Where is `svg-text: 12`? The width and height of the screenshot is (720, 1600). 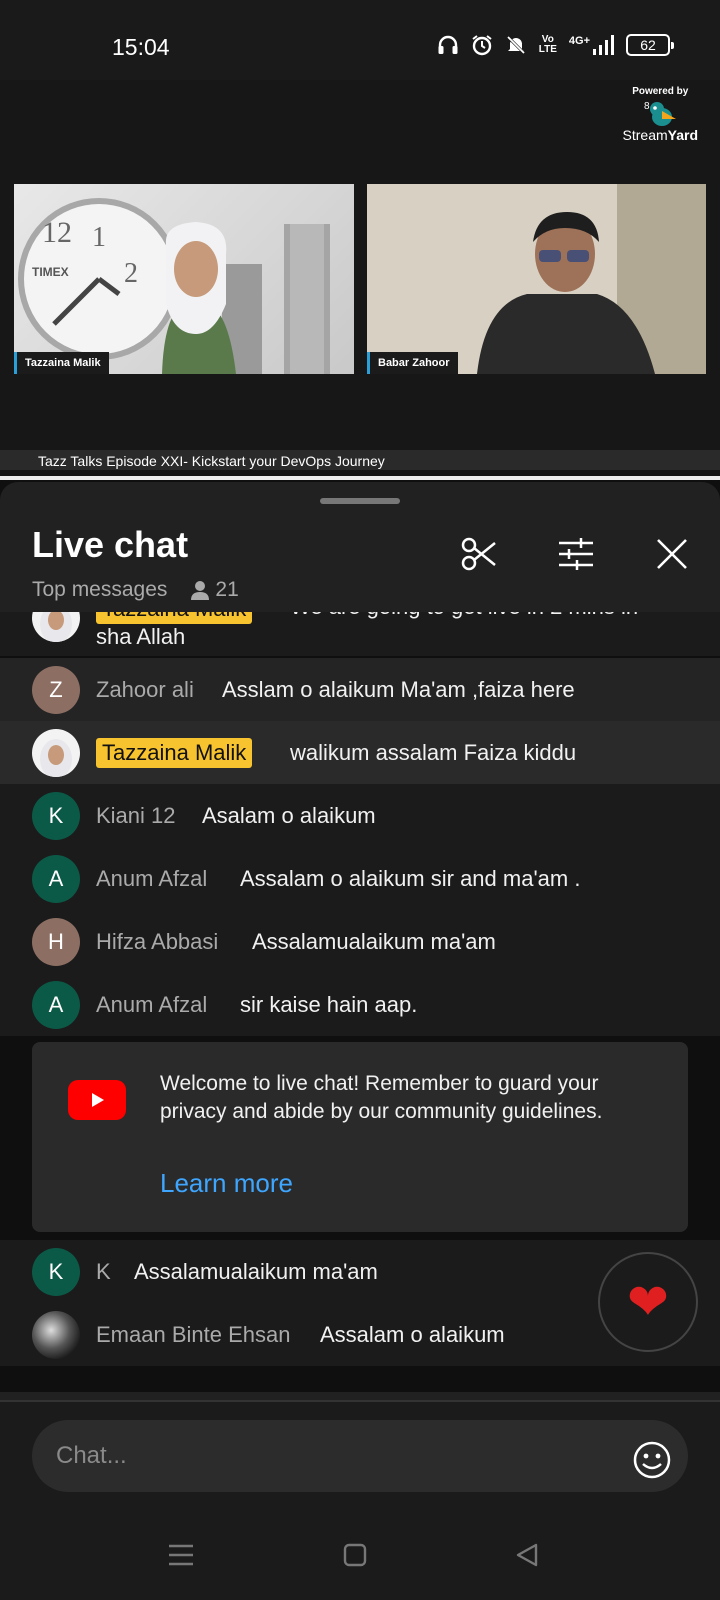
svg-text: 12 is located at coordinates (57, 232).